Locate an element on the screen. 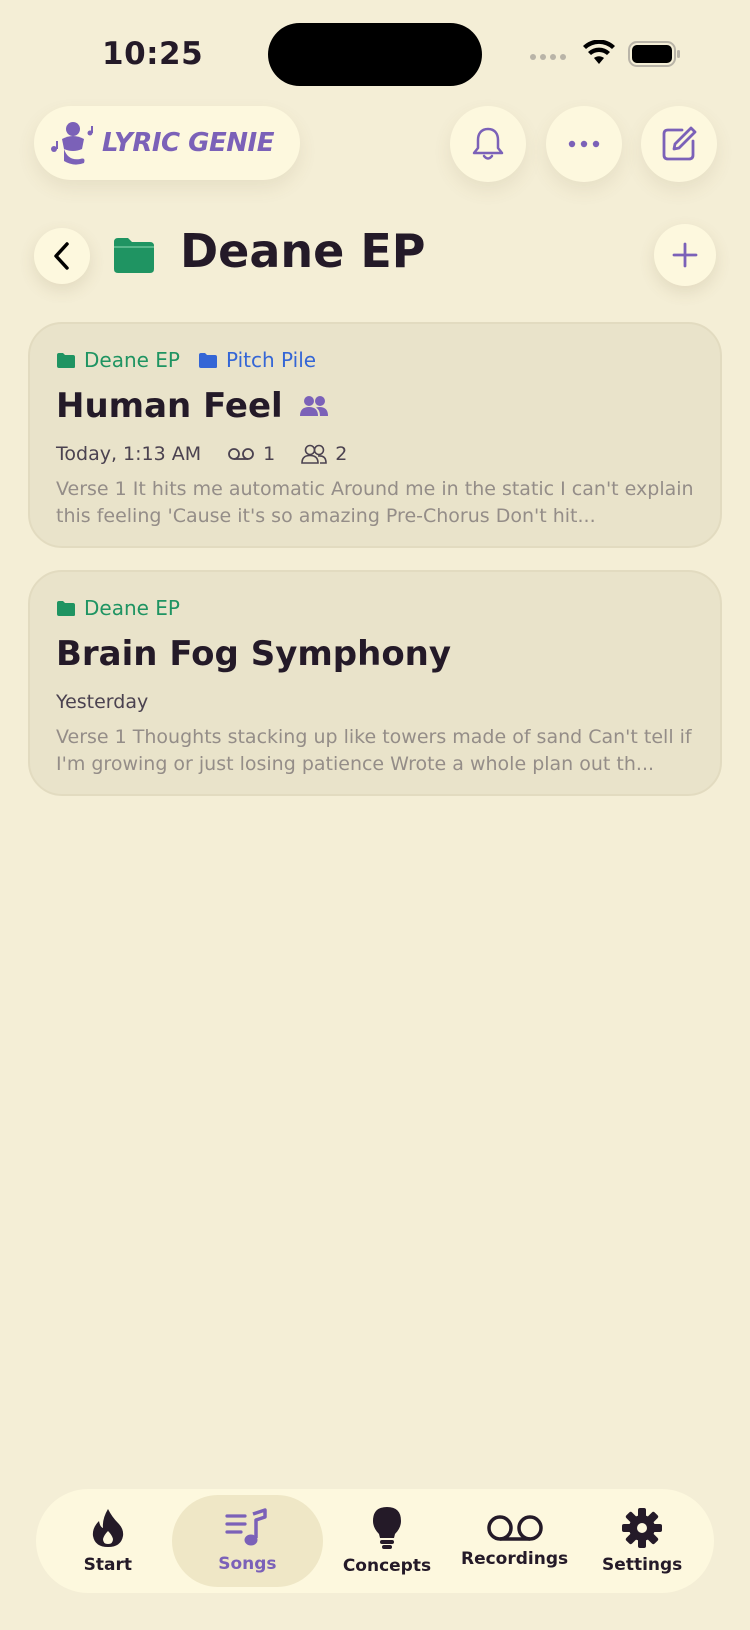 The image size is (750, 1630). shared-people-icon is located at coordinates (313, 406).